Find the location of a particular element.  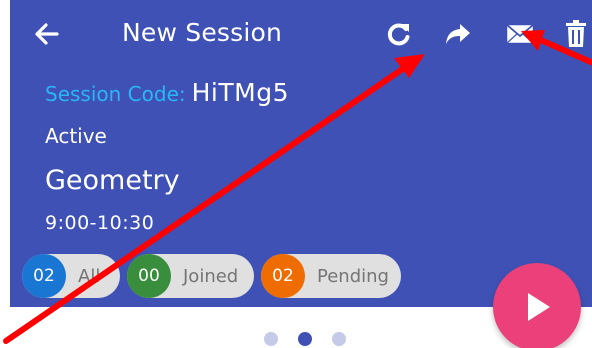

session-code-row: Session Code: HiTMg5 is located at coordinates (167, 92).